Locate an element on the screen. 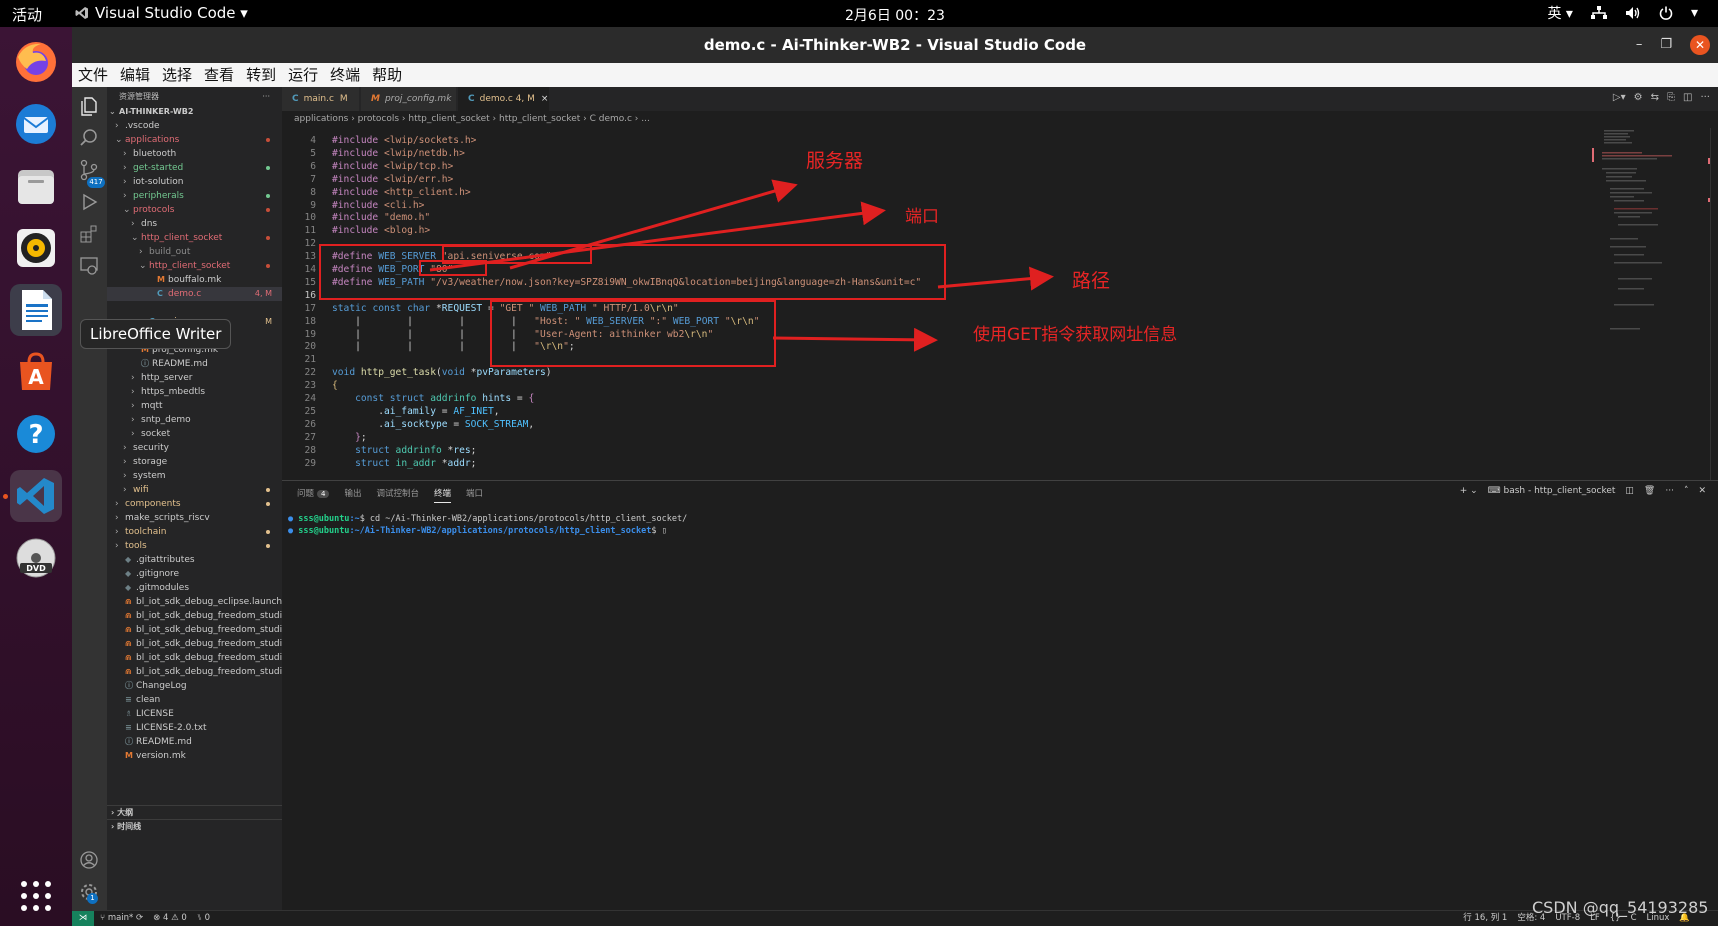 This screenshot has height=926, width=1718. open-changes-icon: ⎘ is located at coordinates (1671, 97).